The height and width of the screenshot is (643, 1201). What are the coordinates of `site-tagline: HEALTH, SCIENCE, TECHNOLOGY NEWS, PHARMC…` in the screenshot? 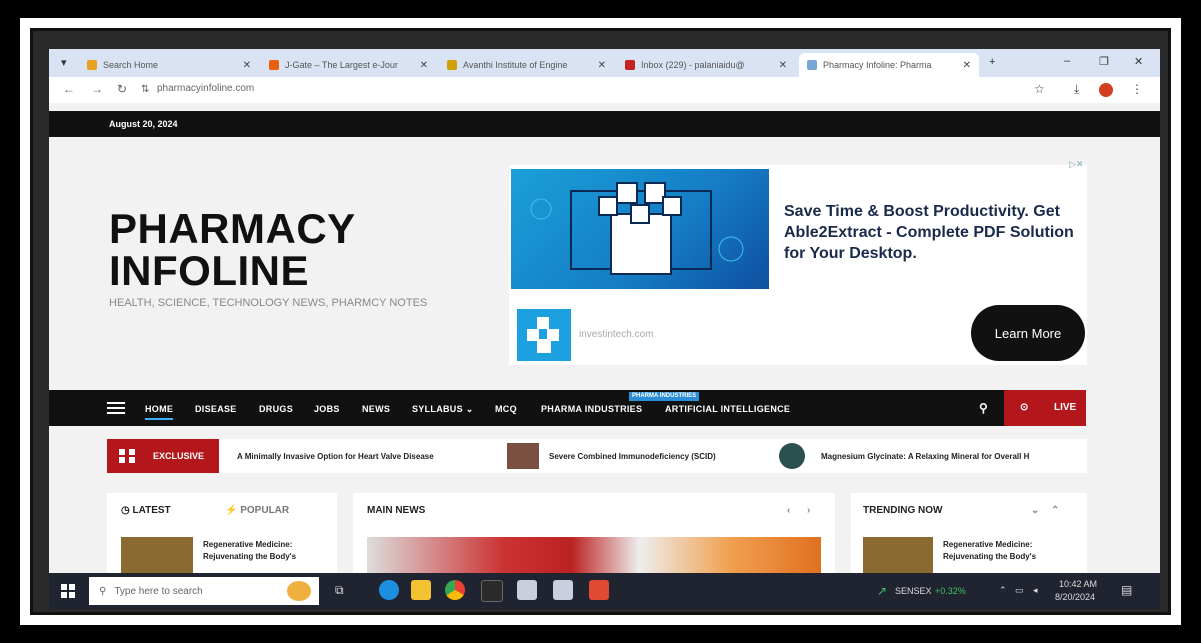 It's located at (268, 303).